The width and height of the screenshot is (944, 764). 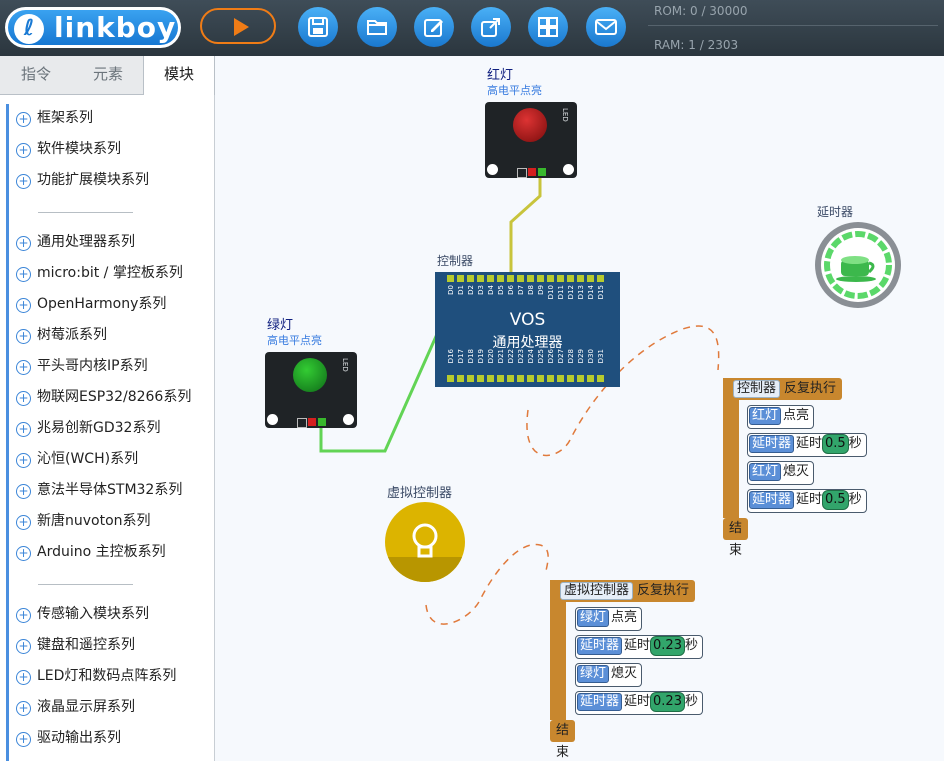 I want to click on virtual-controller-label: 虚拟控制器, so click(x=420, y=493).